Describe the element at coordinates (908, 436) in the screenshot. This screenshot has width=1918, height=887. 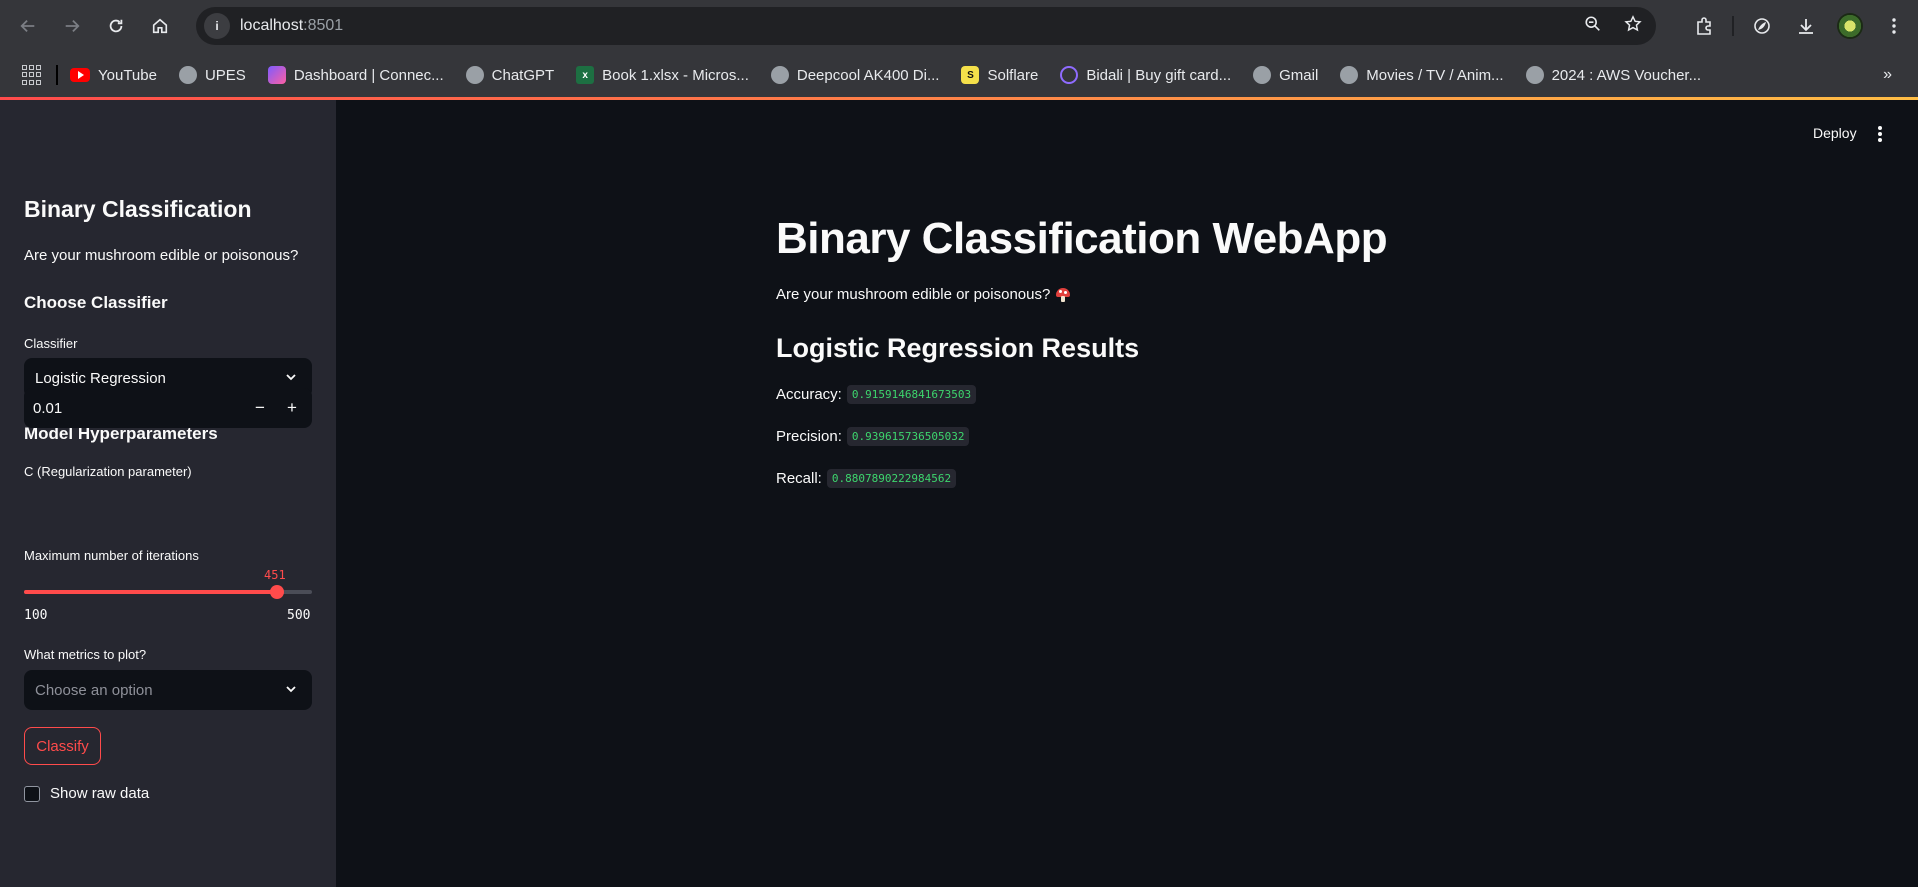
I see `precision-value: 0.939615736505032` at that location.